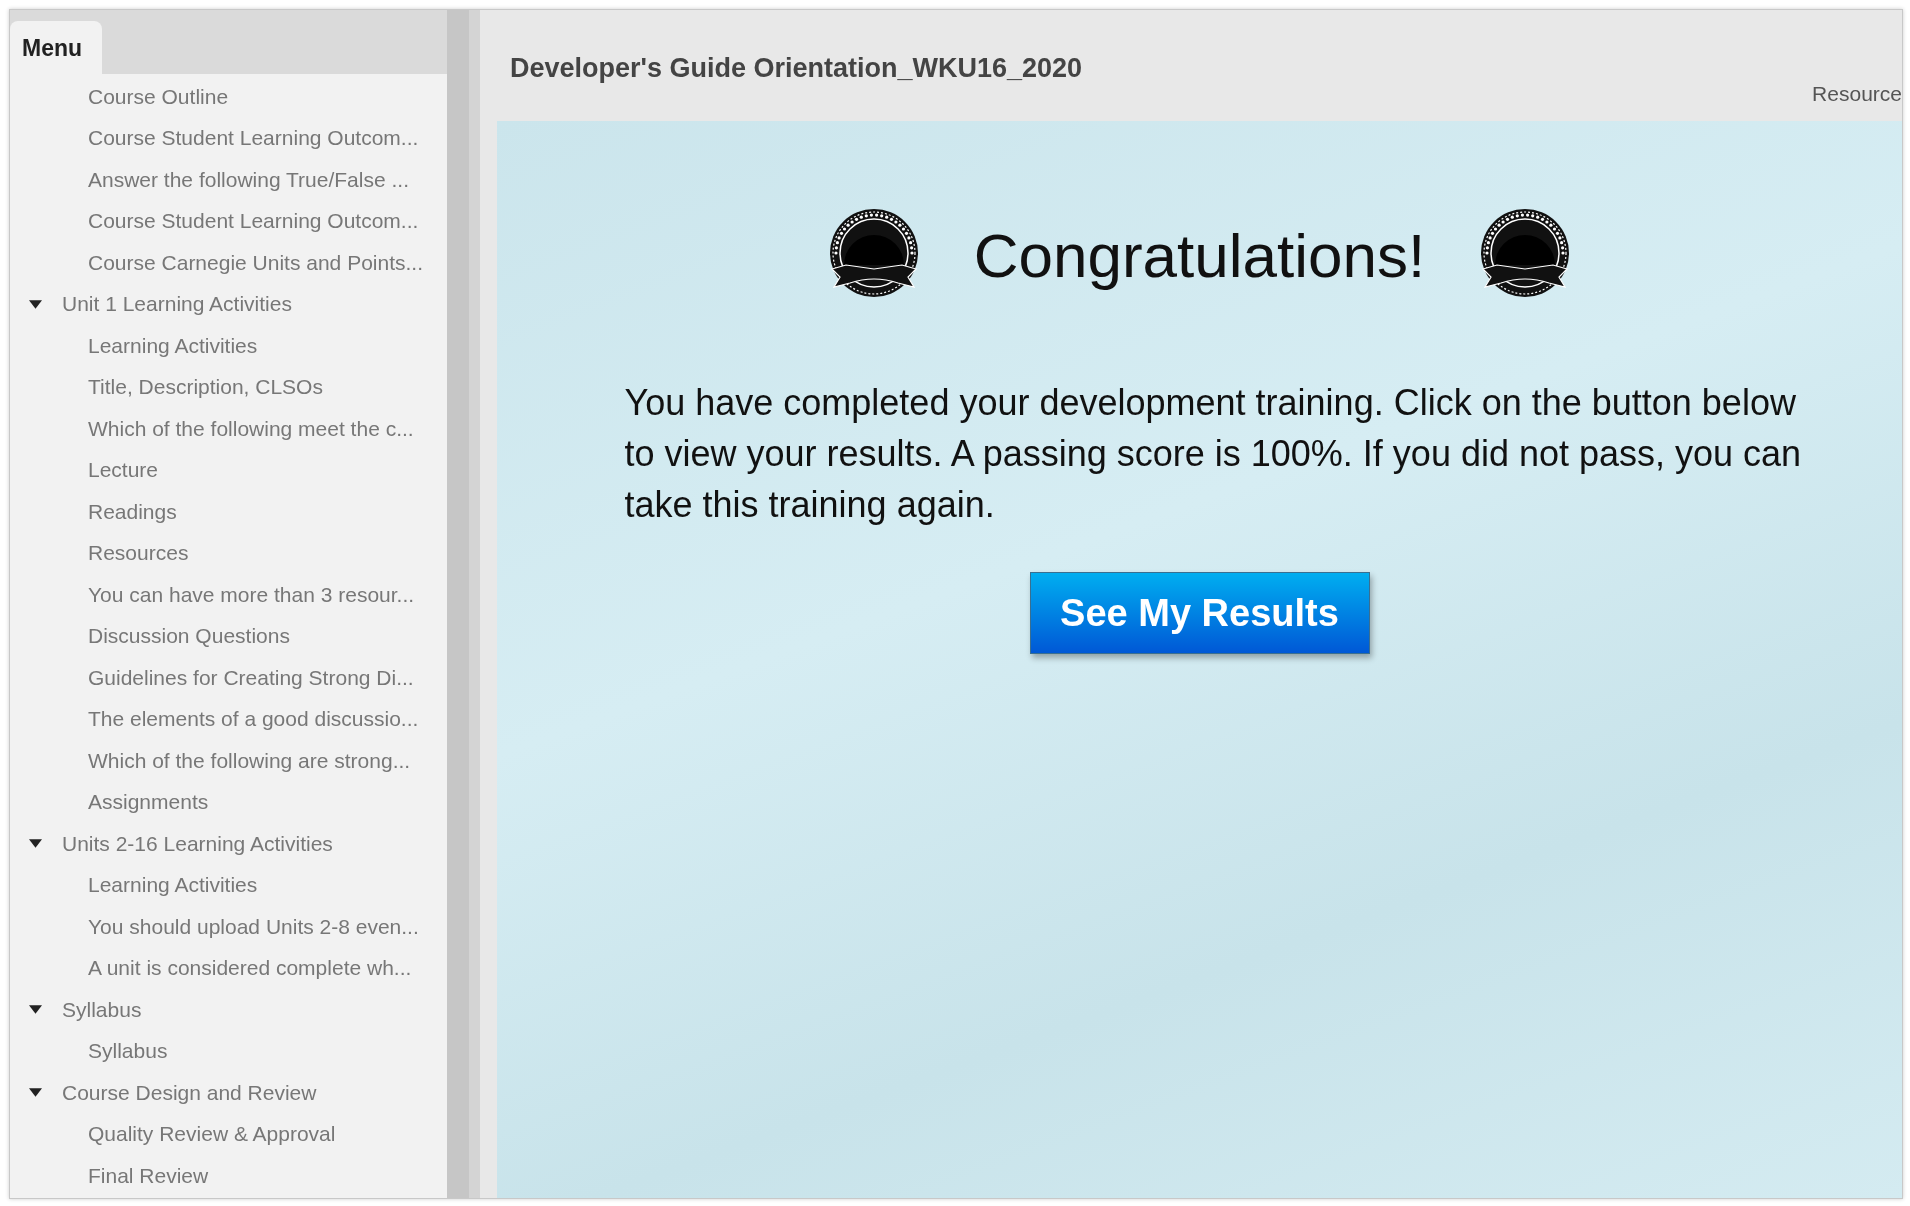 This screenshot has height=1206, width=1910. I want to click on menu-item: Final Review, so click(148, 1175).